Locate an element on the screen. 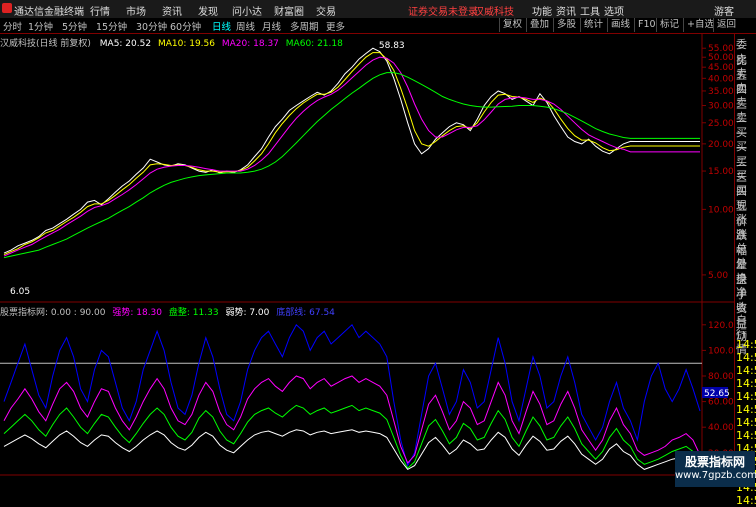  y-tick-label: 80.00 is located at coordinates (721, 377).